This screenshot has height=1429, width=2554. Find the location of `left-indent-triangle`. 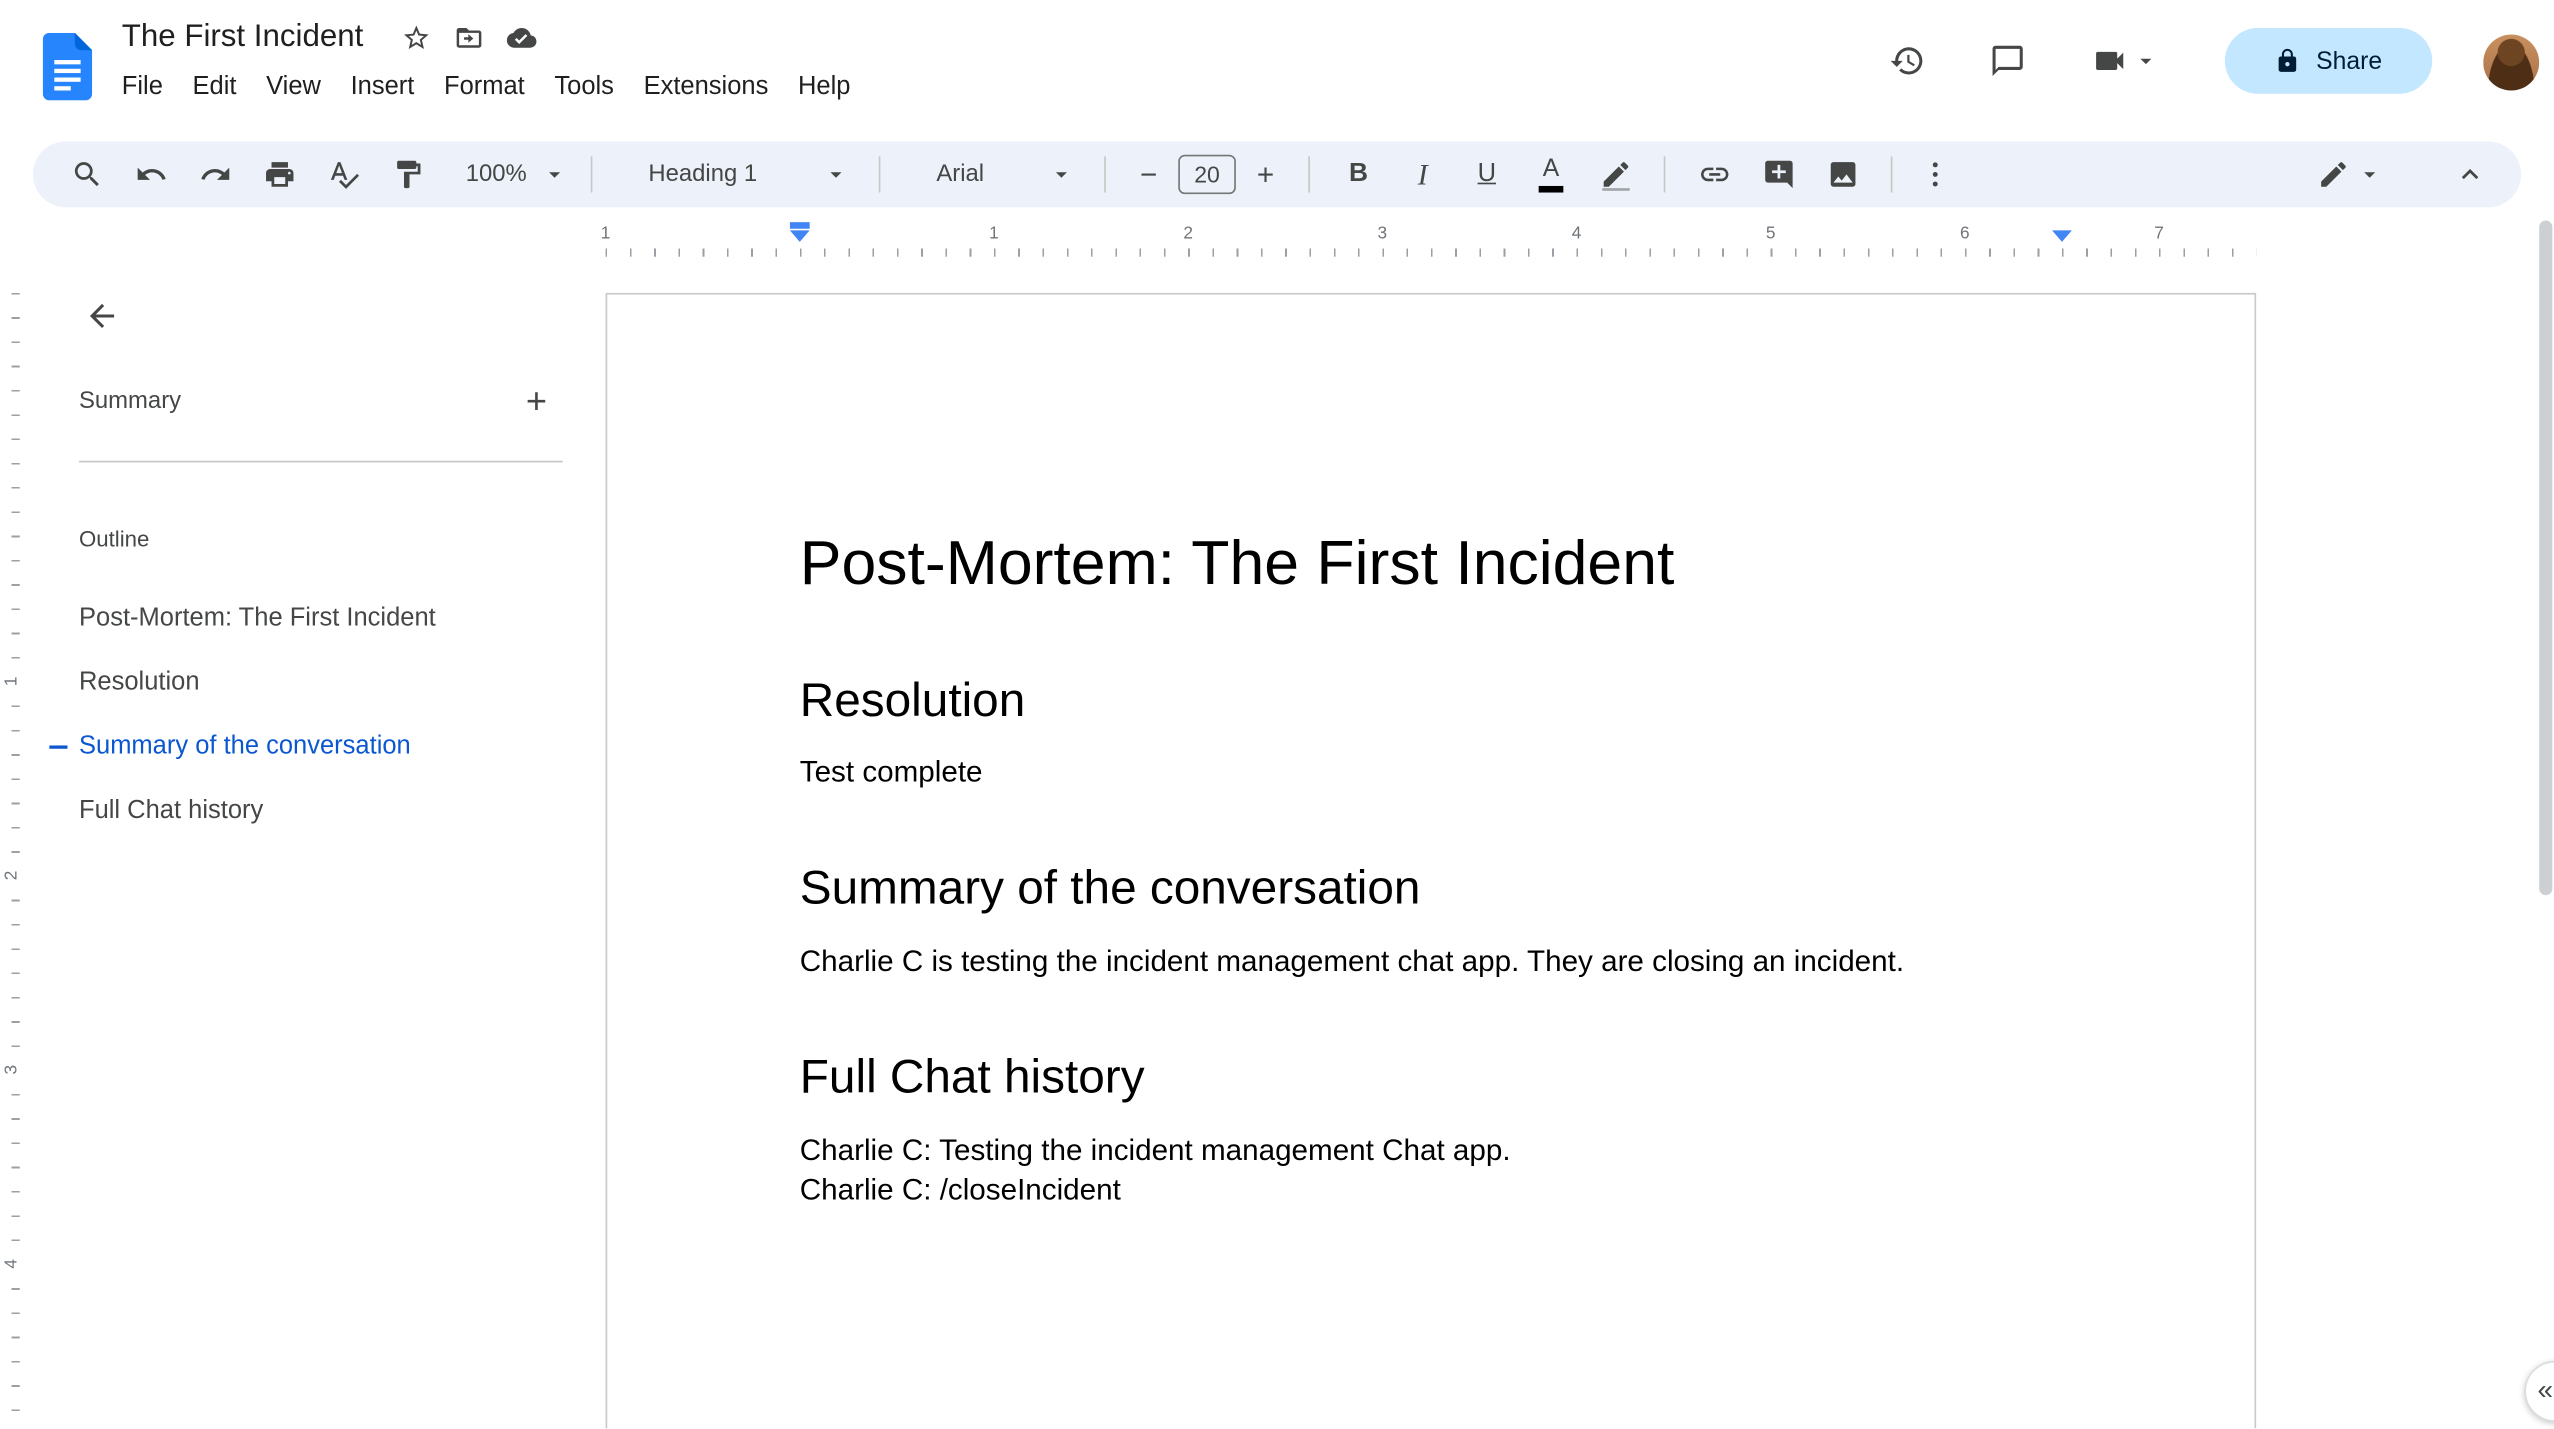

left-indent-triangle is located at coordinates (799, 236).